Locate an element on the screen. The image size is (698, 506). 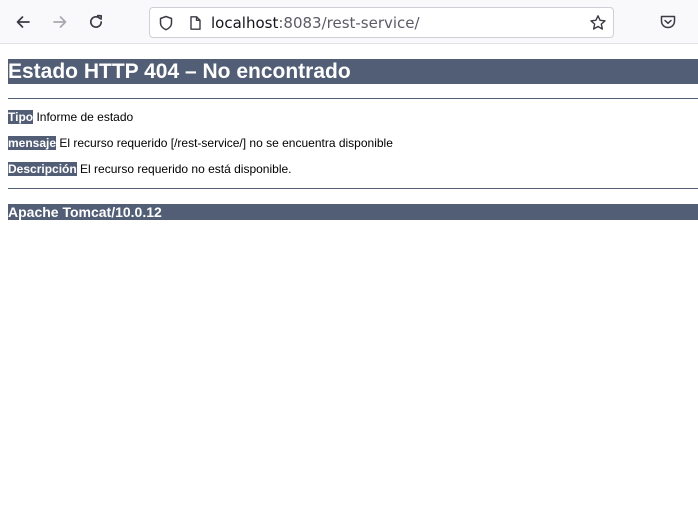
type-label: Tipo is located at coordinates (21, 117).